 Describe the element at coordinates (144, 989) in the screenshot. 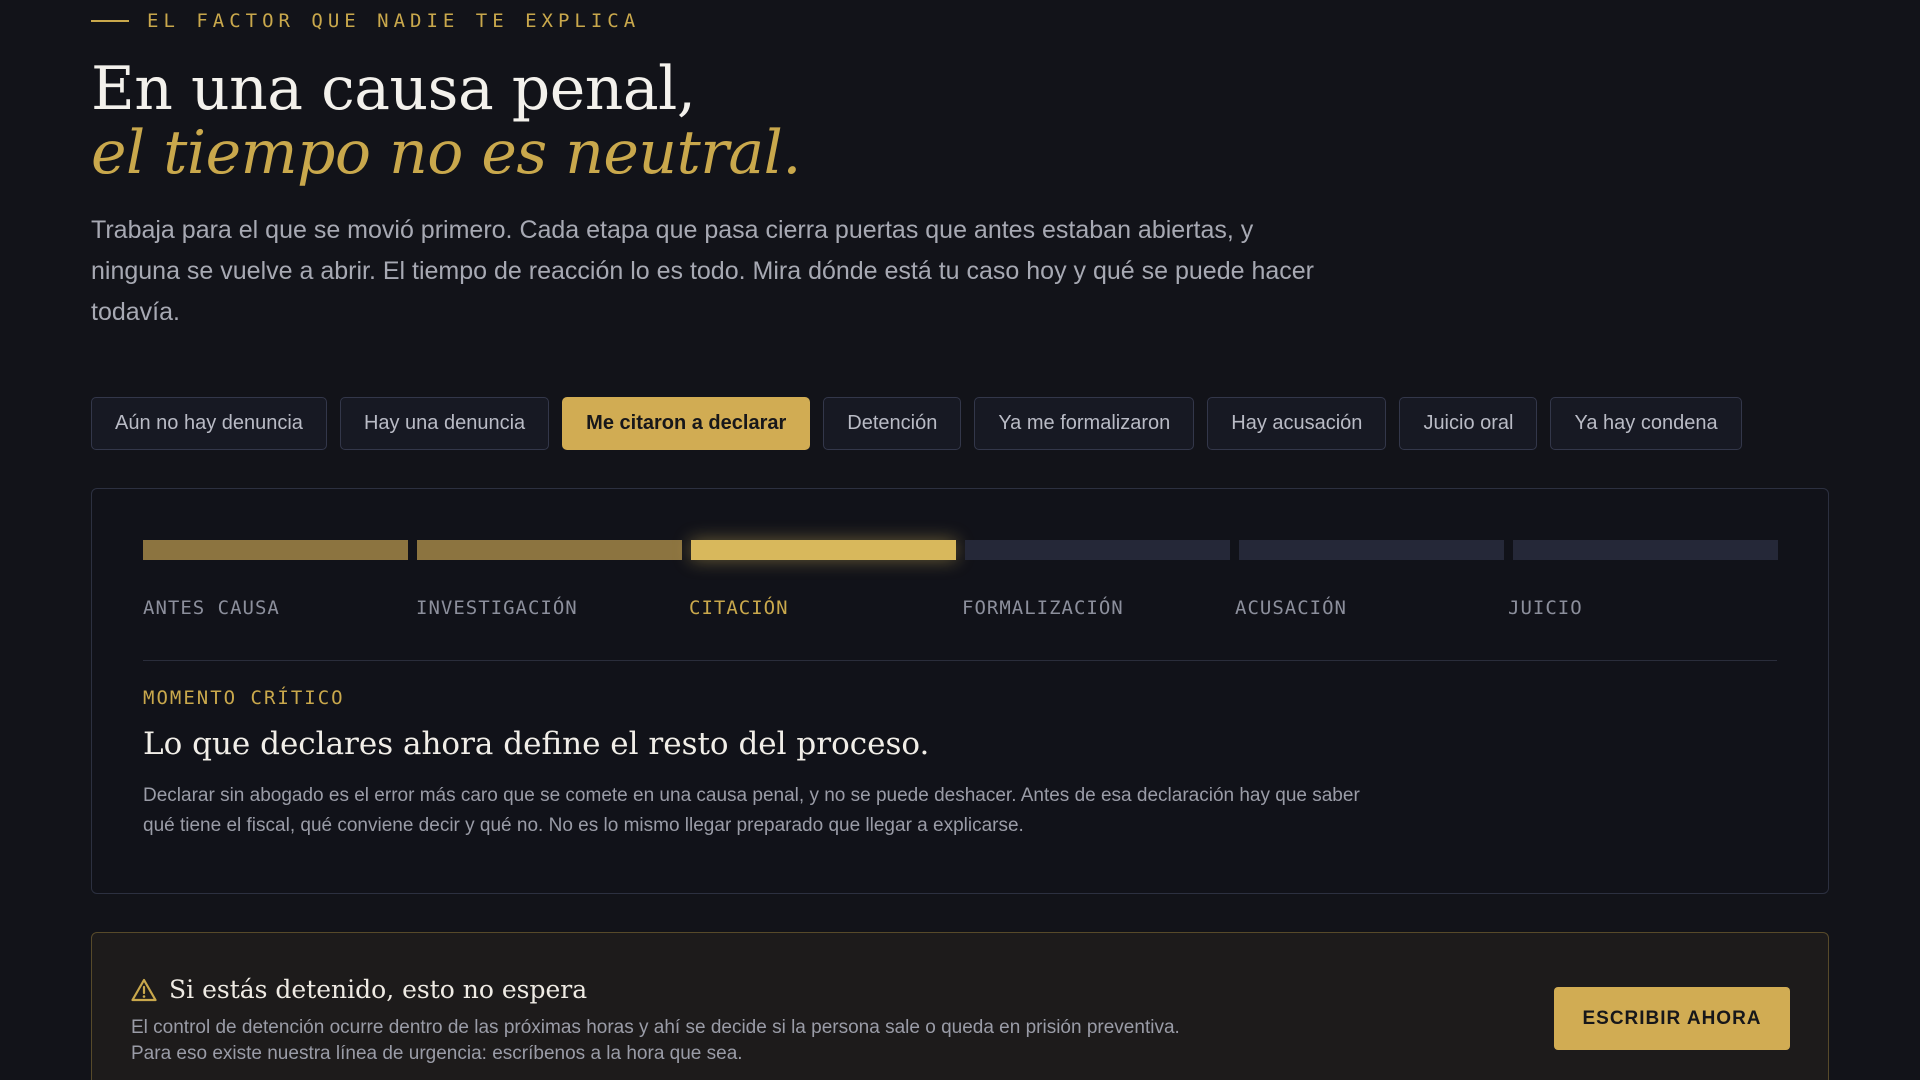

I see `warning-triangle-icon` at that location.